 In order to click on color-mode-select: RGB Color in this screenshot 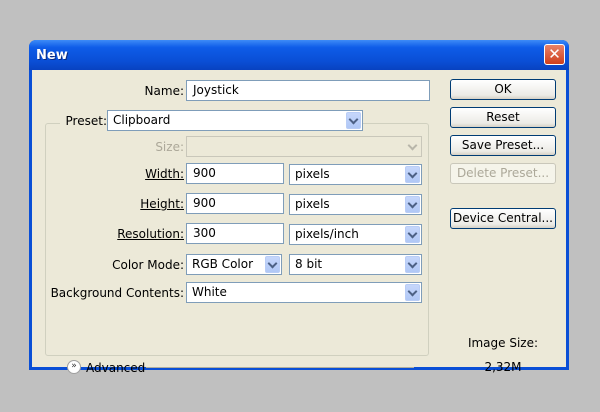, I will do `click(234, 264)`.